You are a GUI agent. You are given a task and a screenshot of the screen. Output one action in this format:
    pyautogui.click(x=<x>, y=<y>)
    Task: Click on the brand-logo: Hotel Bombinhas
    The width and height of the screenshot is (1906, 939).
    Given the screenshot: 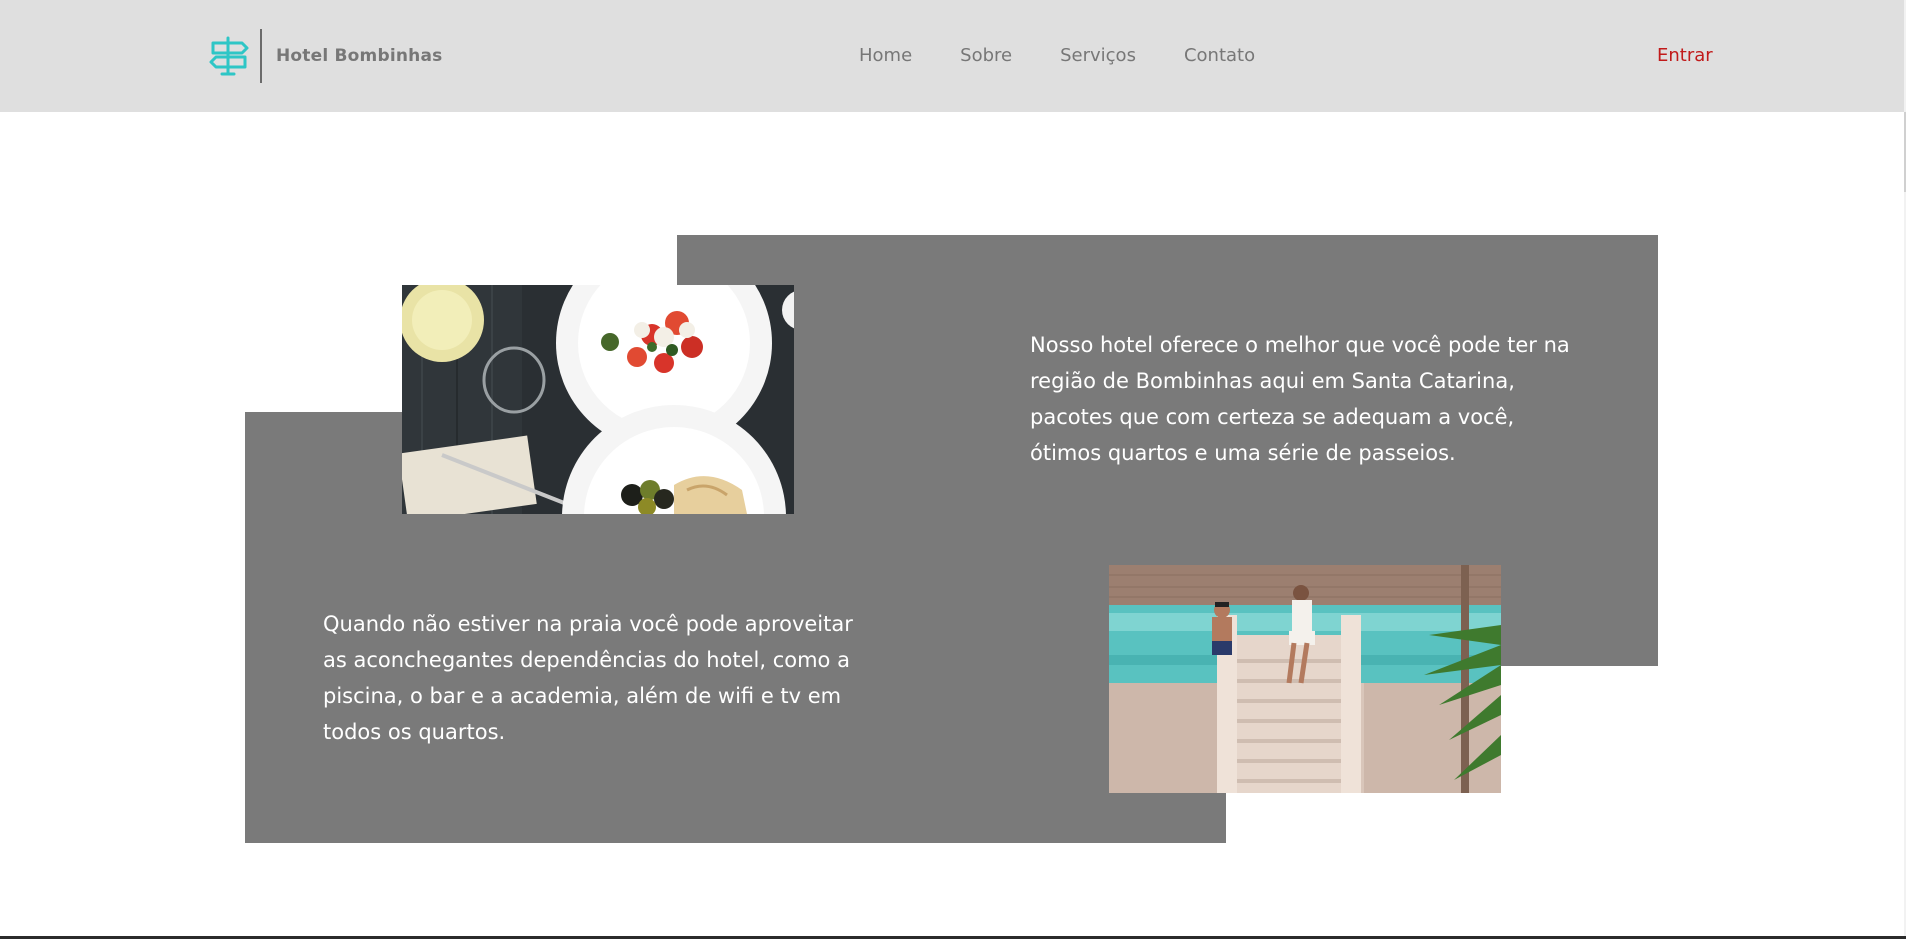 What is the action you would take?
    pyautogui.click(x=325, y=56)
    